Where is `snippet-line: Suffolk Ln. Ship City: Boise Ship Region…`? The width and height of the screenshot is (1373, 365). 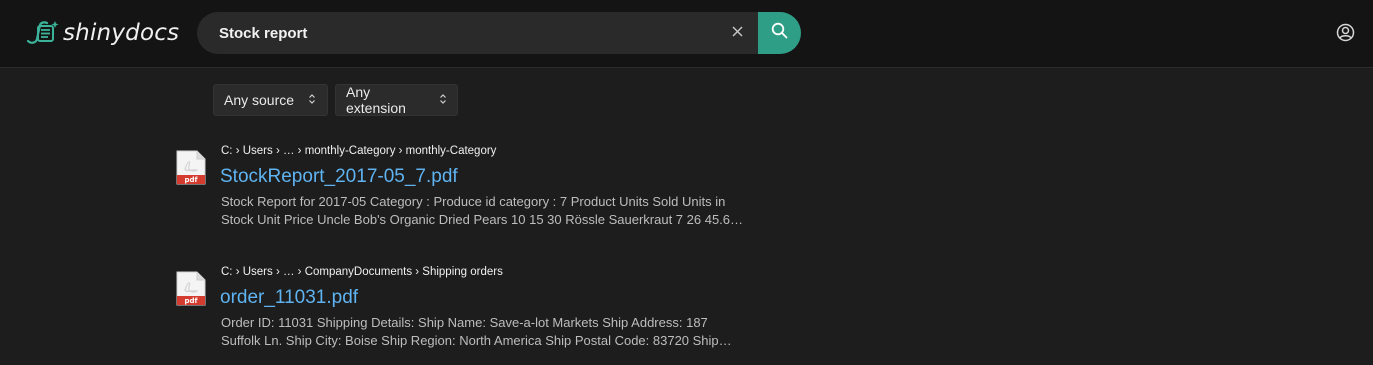 snippet-line: Suffolk Ln. Ship City: Boise Ship Region… is located at coordinates (476, 340).